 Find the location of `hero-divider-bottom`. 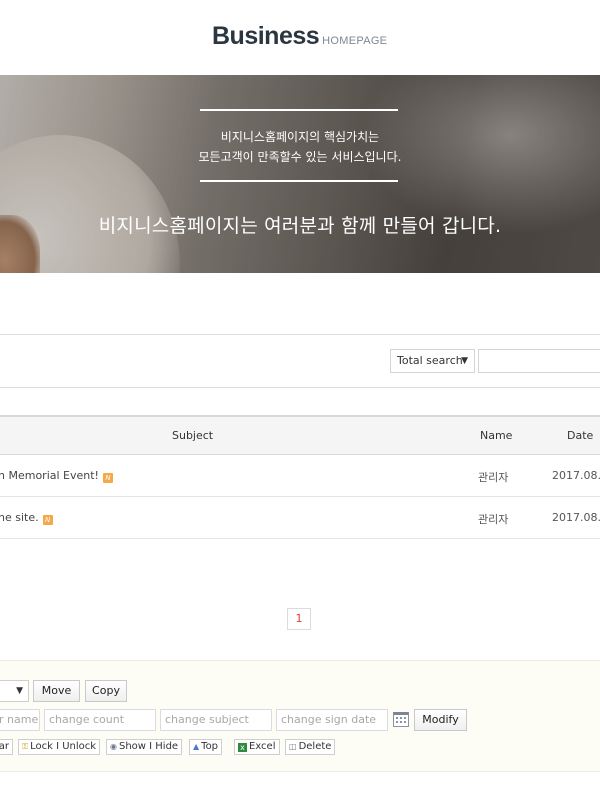

hero-divider-bottom is located at coordinates (299, 181).